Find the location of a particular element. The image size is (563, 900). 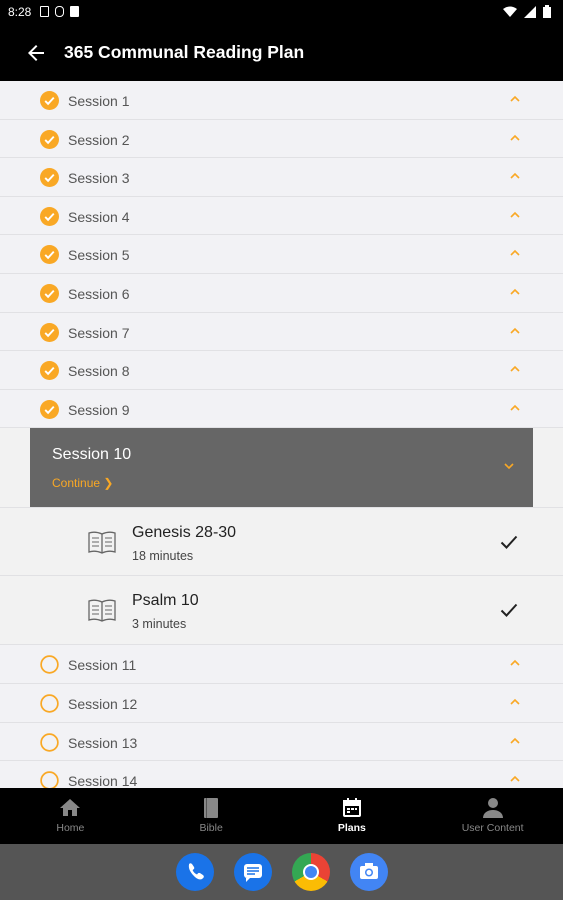

session-row: Session 12 is located at coordinates (281, 703).